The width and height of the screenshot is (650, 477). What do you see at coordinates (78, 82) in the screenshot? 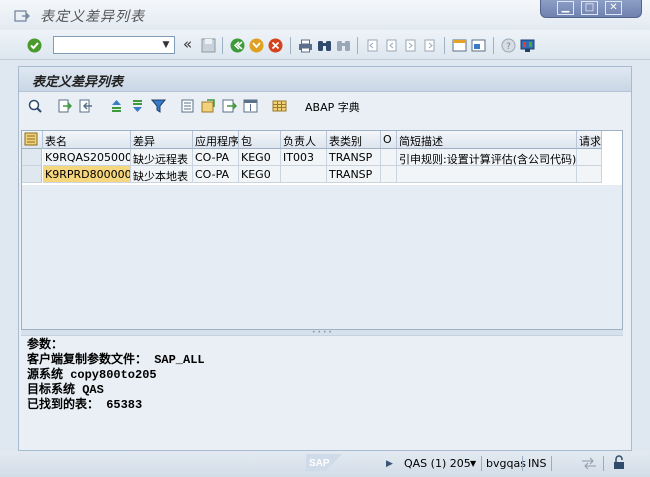
I see `screen-title: 表定义差异列表` at bounding box center [78, 82].